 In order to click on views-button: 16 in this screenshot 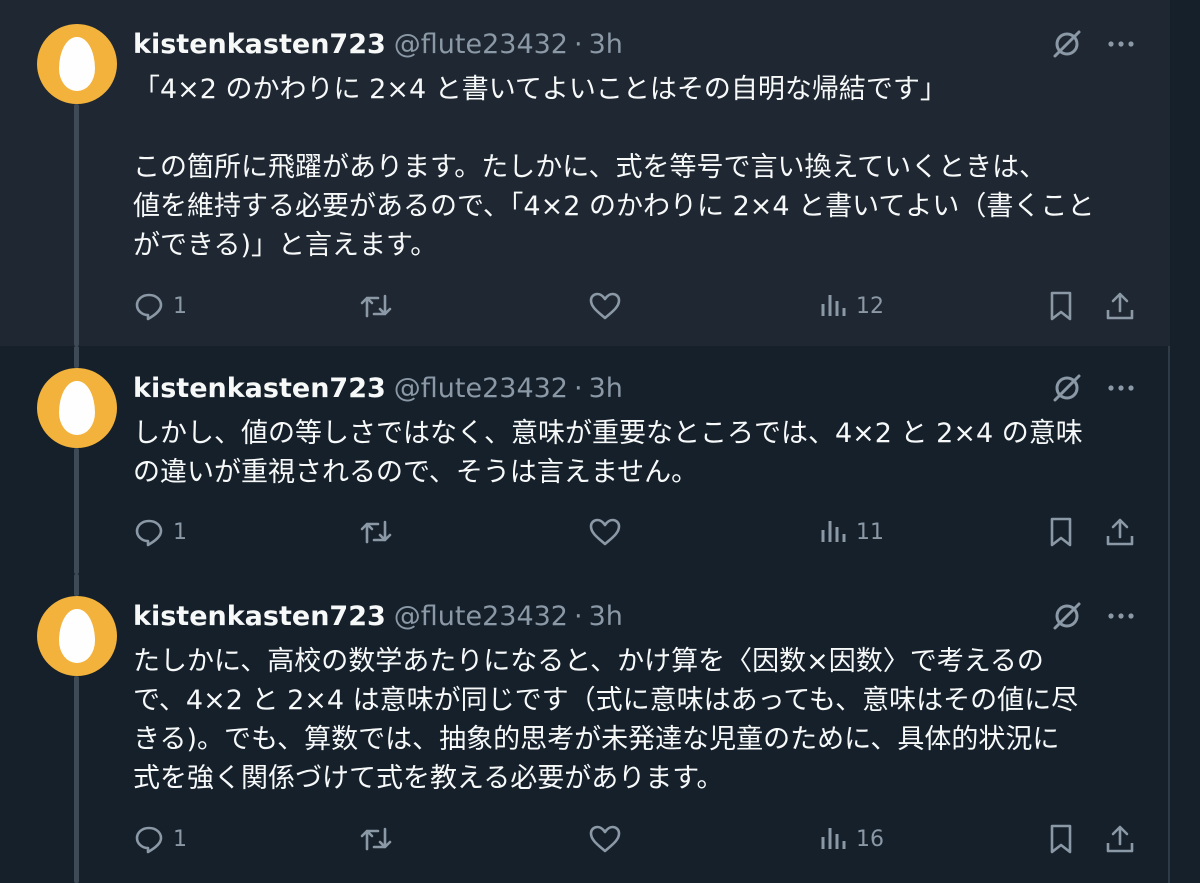, I will do `click(851, 839)`.